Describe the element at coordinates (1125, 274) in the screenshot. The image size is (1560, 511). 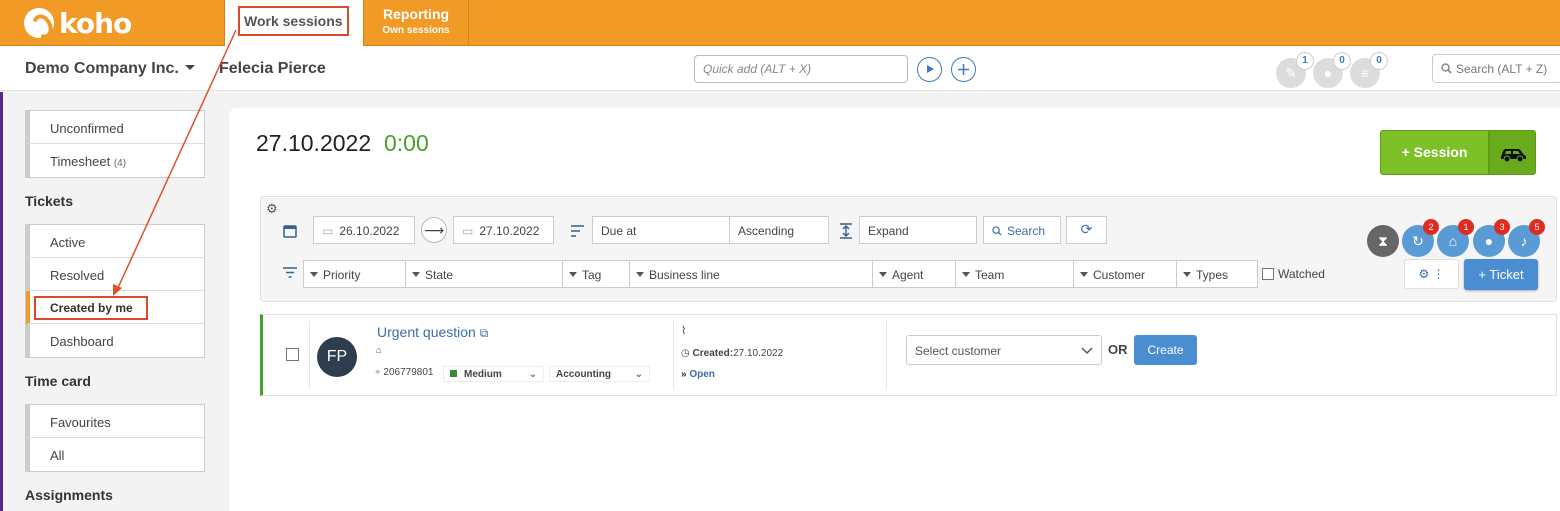
I see `customer-dropdown: Customer` at that location.